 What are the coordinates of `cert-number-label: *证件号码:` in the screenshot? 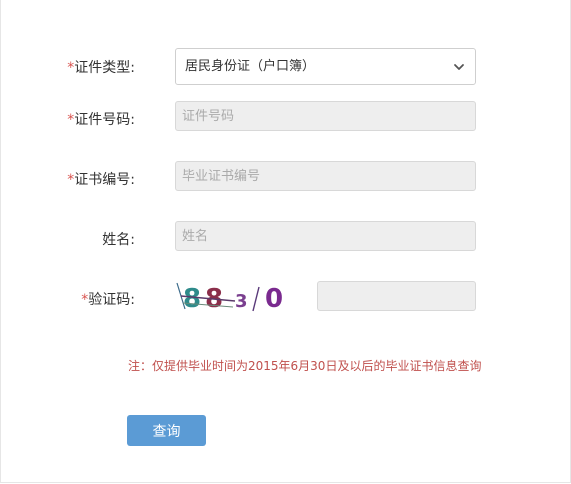 It's located at (101, 120).